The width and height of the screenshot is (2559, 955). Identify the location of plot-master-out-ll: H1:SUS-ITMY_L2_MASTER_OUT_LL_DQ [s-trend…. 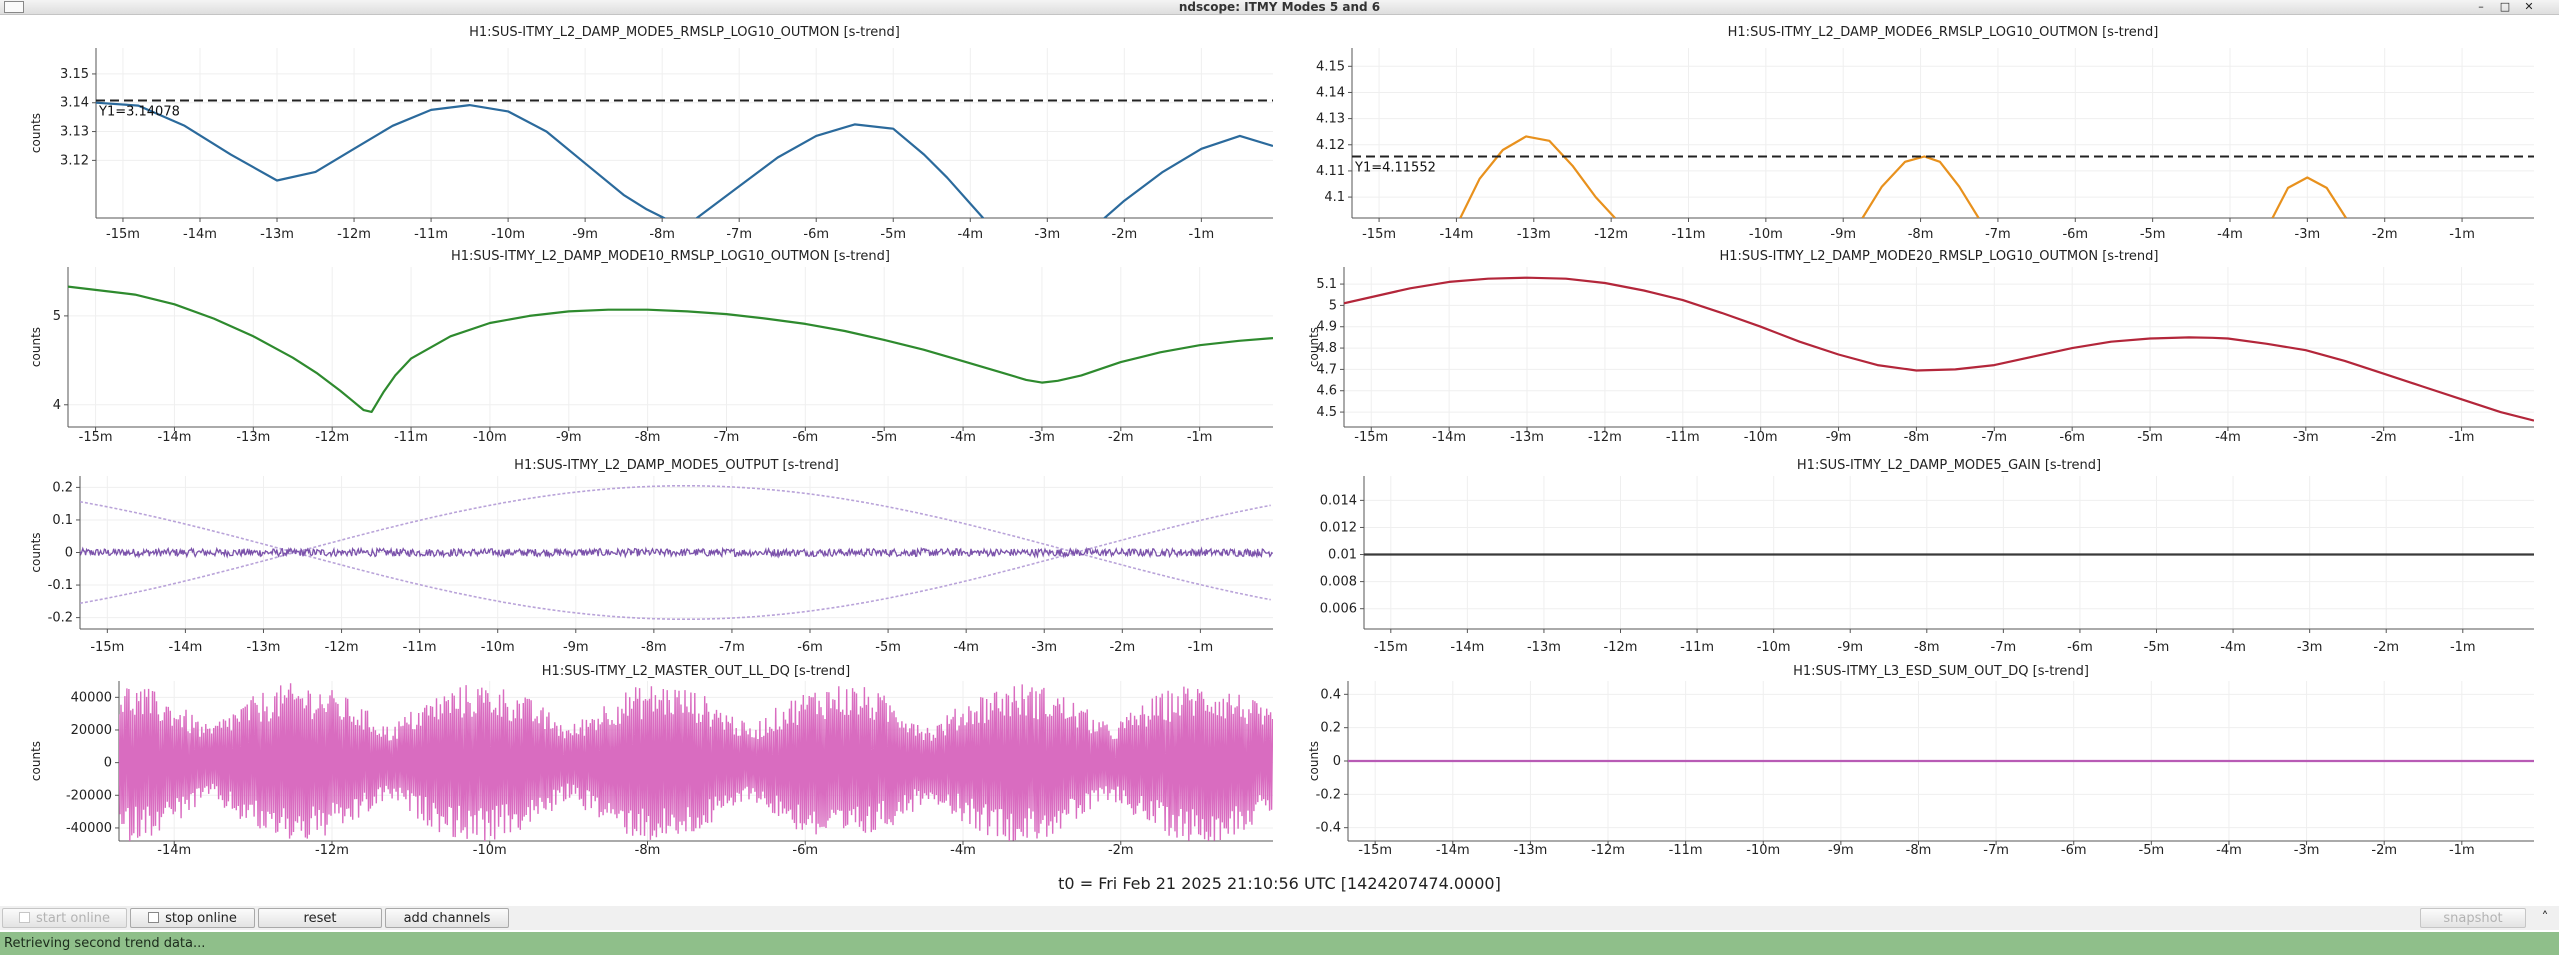
(651, 761).